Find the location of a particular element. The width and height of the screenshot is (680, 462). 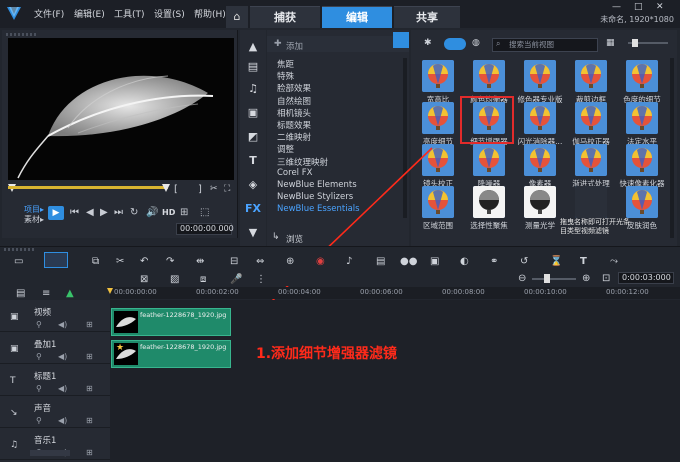

filter-label: 测量光学 is located at coordinates (540, 225).